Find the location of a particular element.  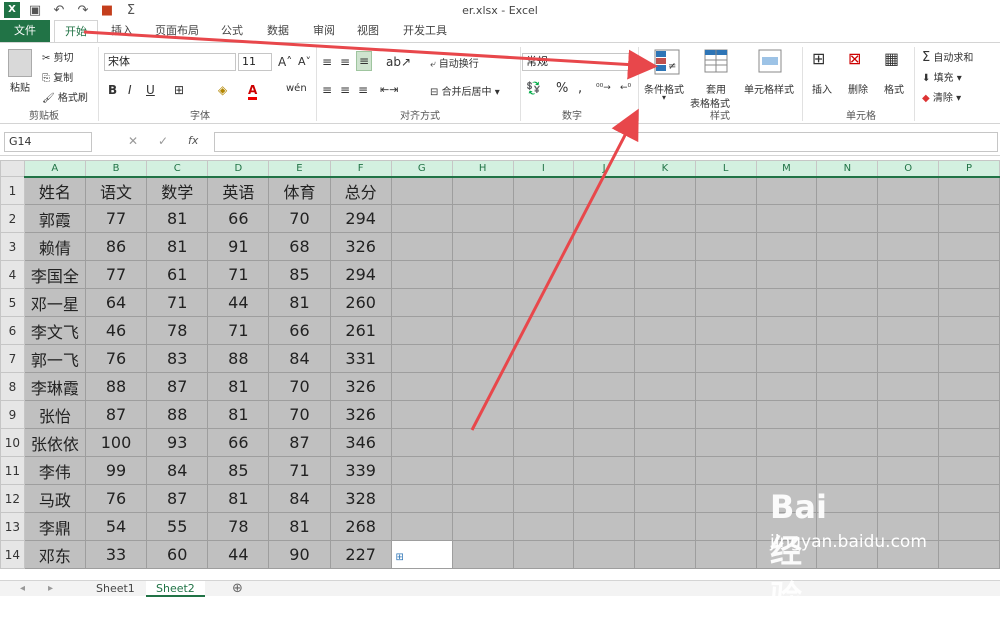

font-color-icon: A is located at coordinates (253, 91).